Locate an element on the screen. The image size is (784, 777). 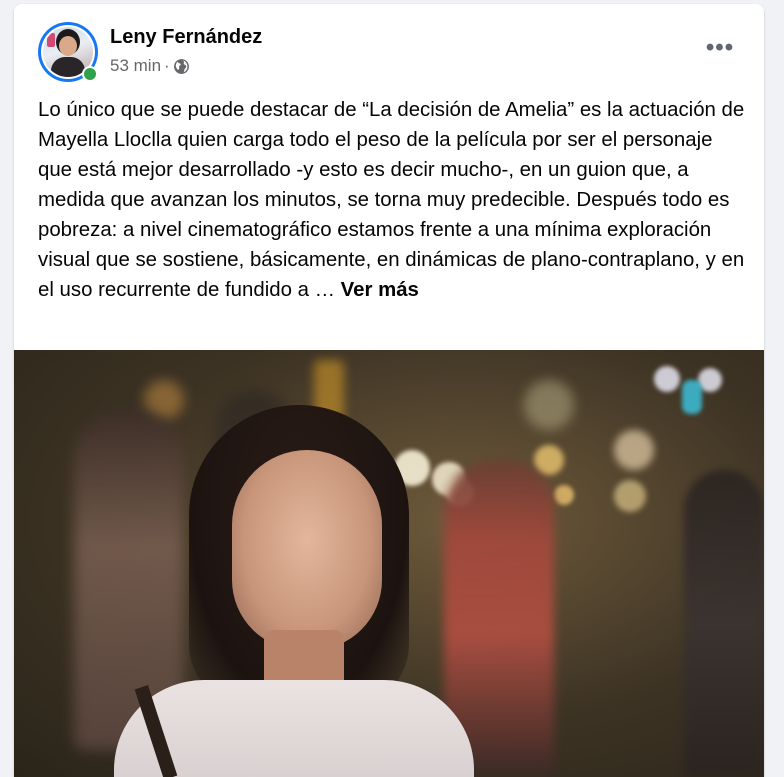
post-timestamp: 53 min is located at coordinates (135, 66).